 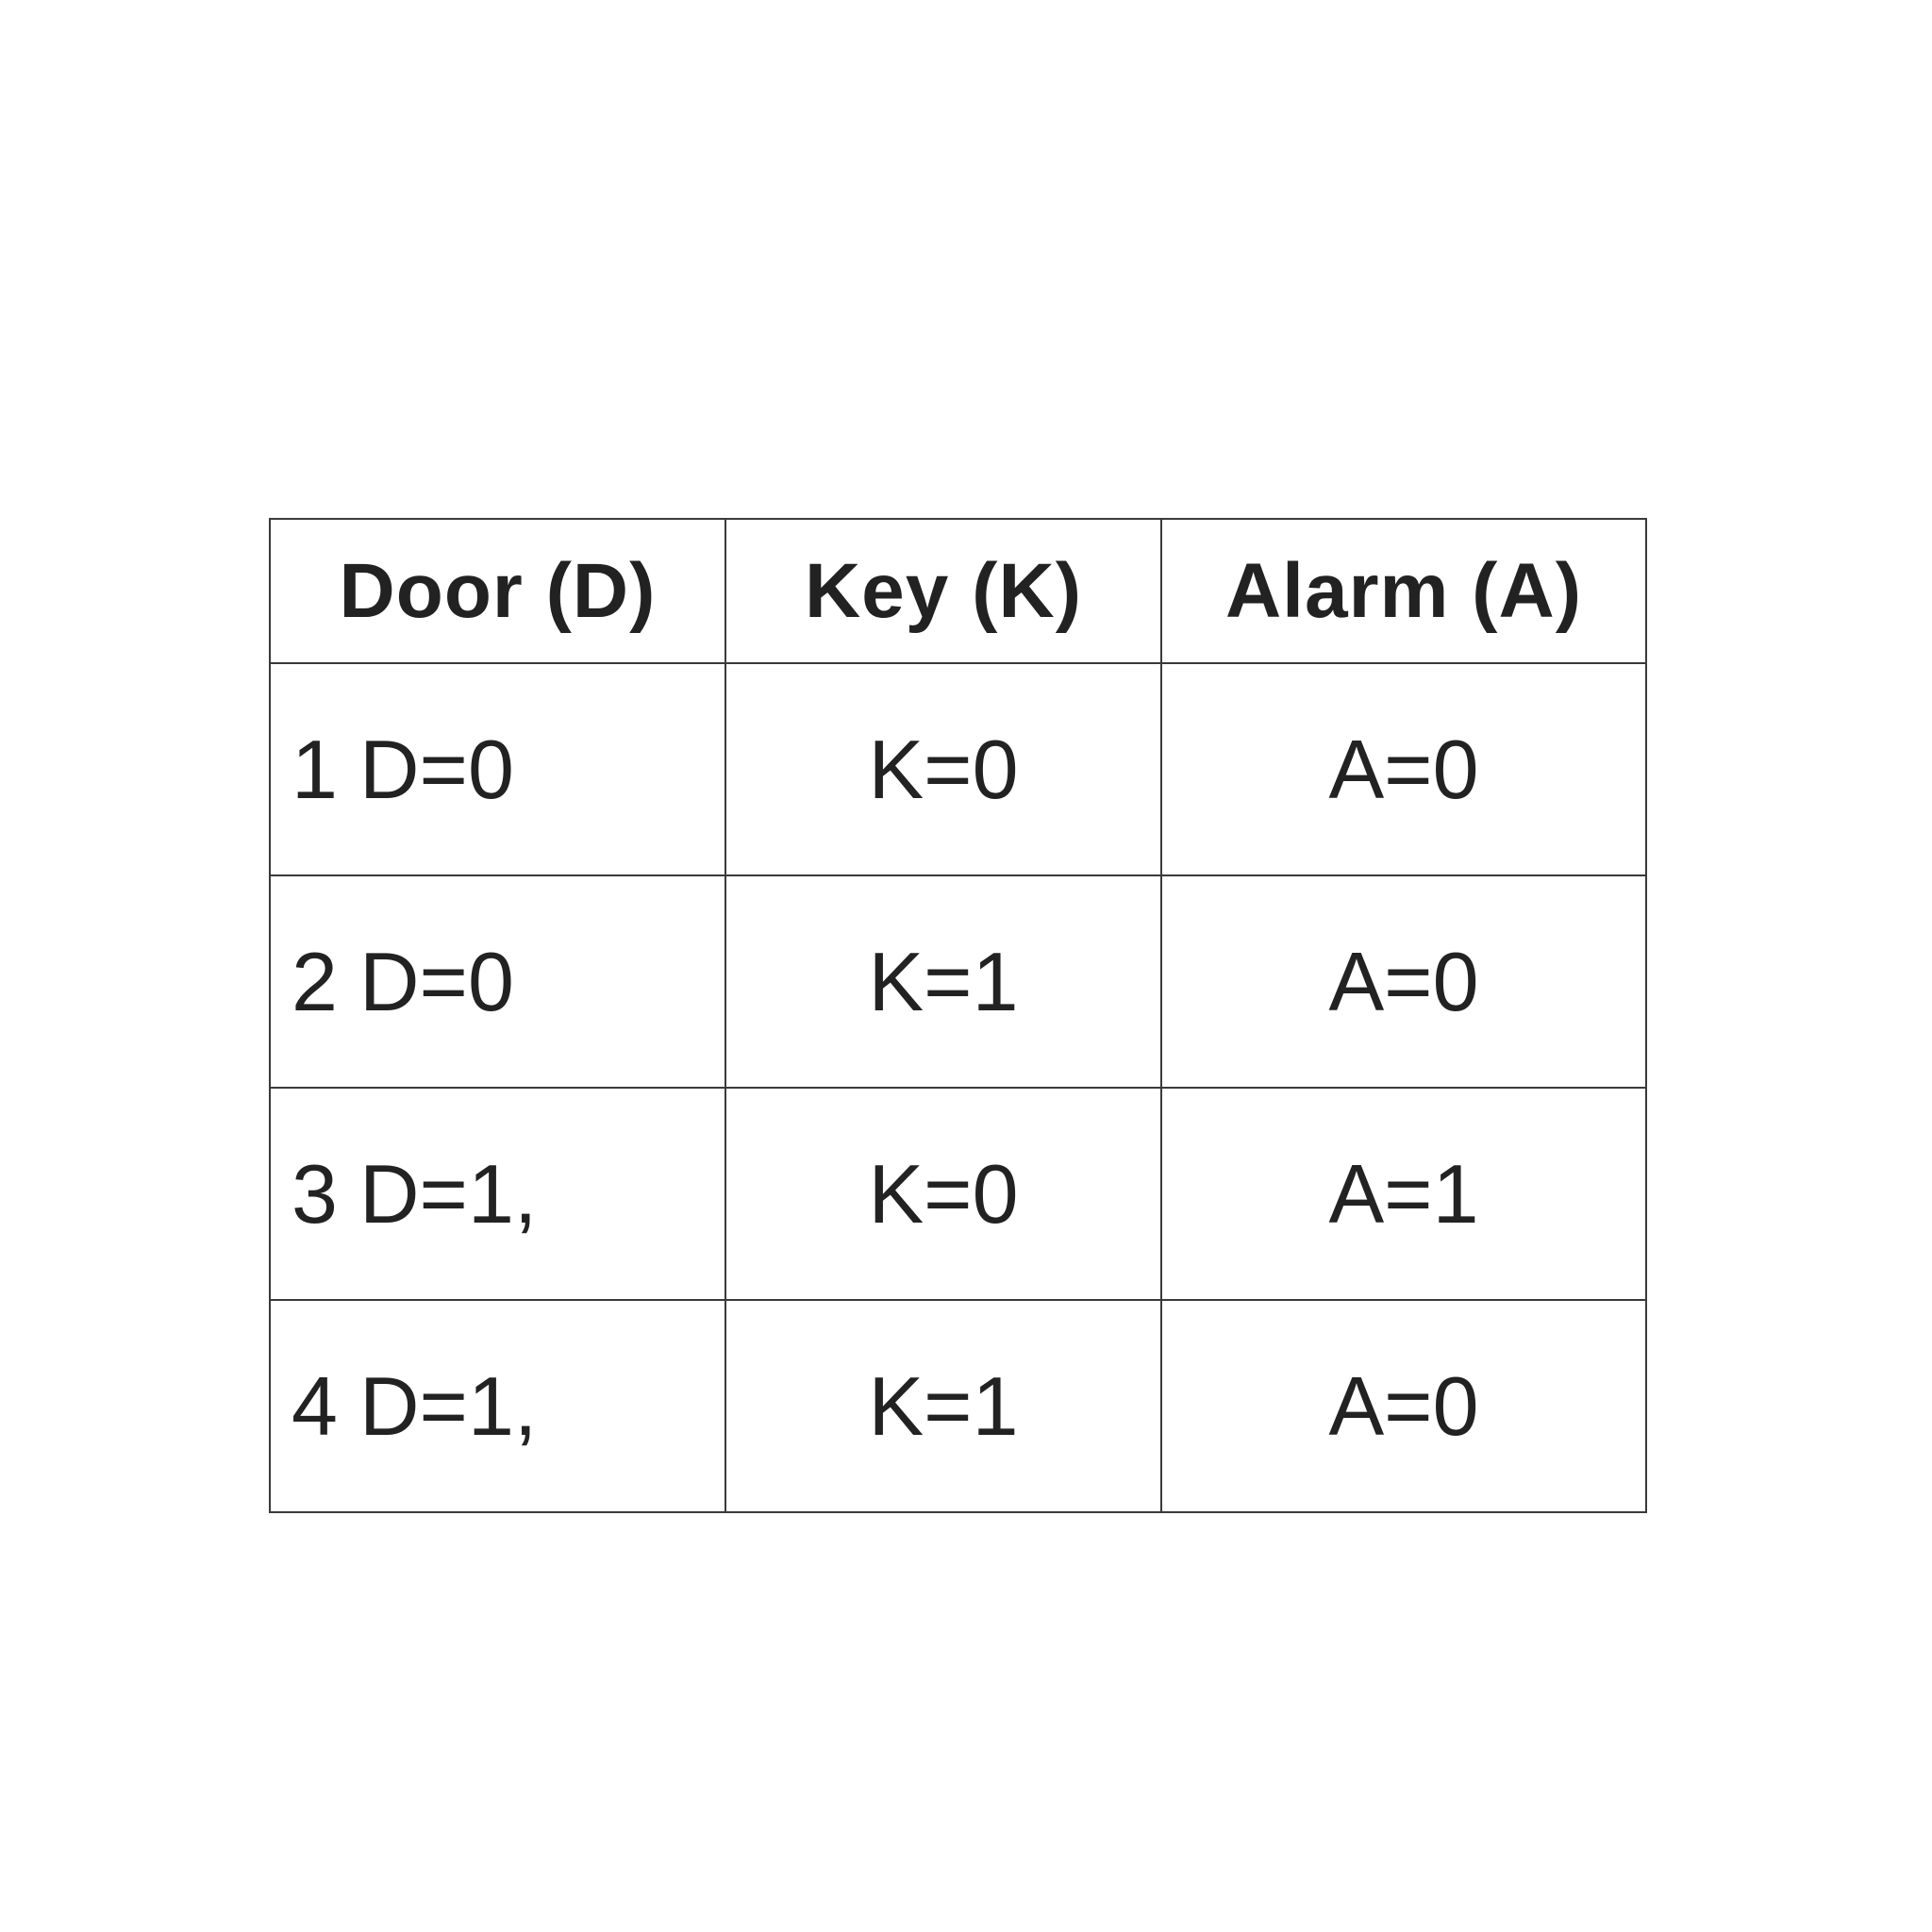 What do you see at coordinates (315, 769) in the screenshot?
I see `row-number: 1` at bounding box center [315, 769].